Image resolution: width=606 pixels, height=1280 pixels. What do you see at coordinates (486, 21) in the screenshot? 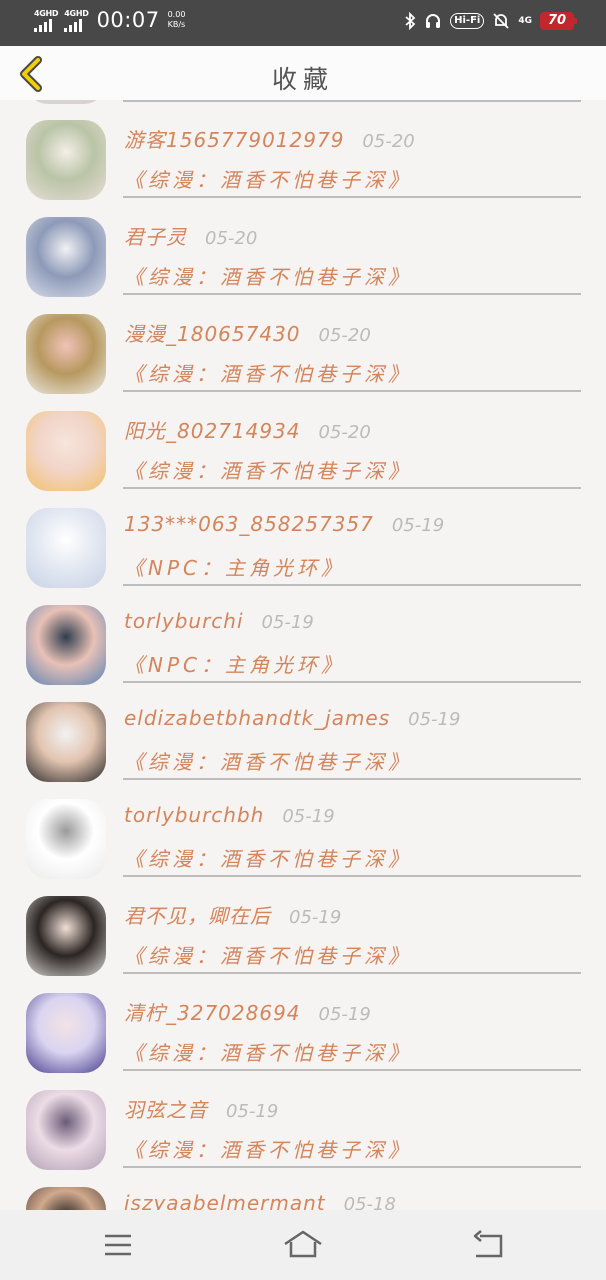
I see `status-right: Hi-Fi 4G 70` at bounding box center [486, 21].